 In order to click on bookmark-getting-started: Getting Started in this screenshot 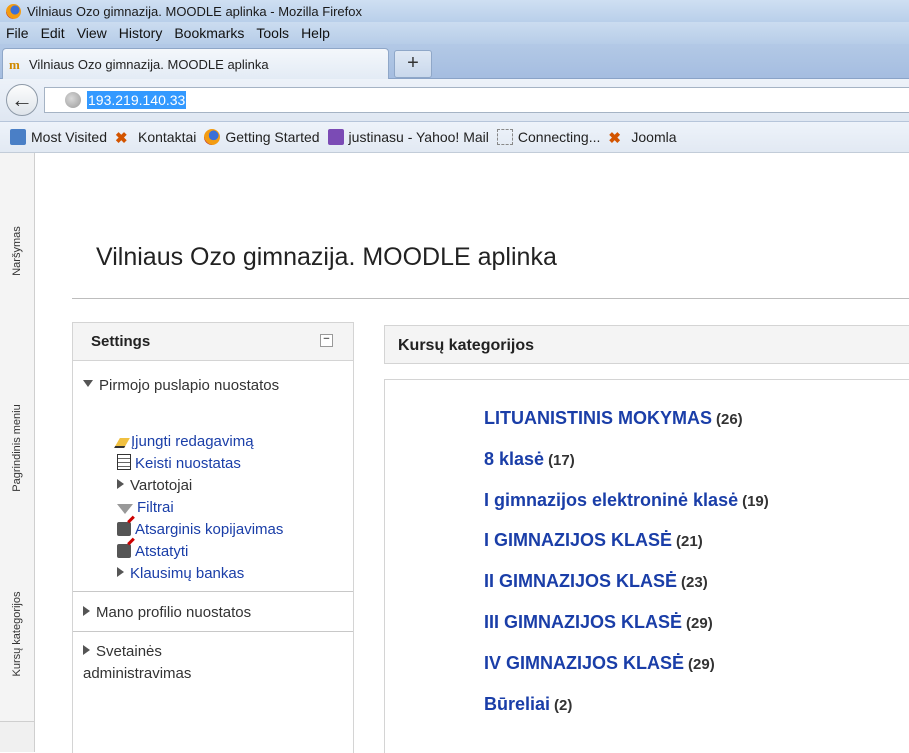, I will do `click(262, 137)`.